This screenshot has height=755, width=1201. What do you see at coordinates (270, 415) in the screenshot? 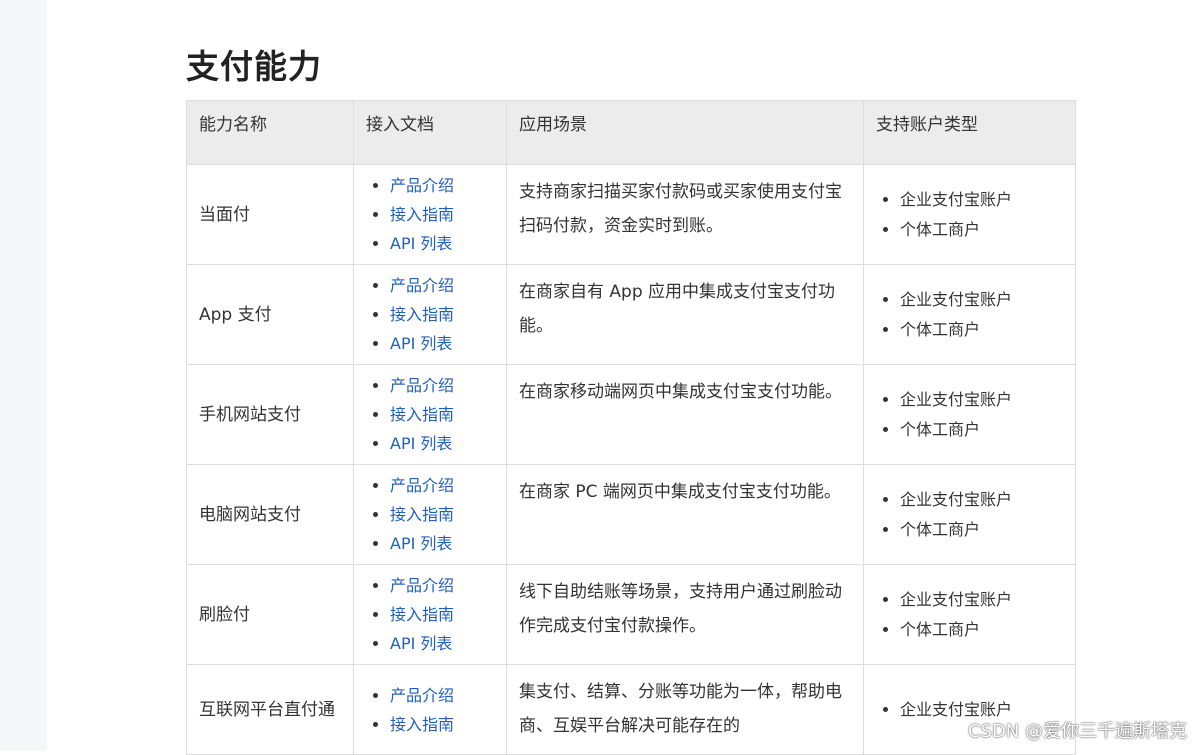
I see `capability-name: 手机网站支付` at bounding box center [270, 415].